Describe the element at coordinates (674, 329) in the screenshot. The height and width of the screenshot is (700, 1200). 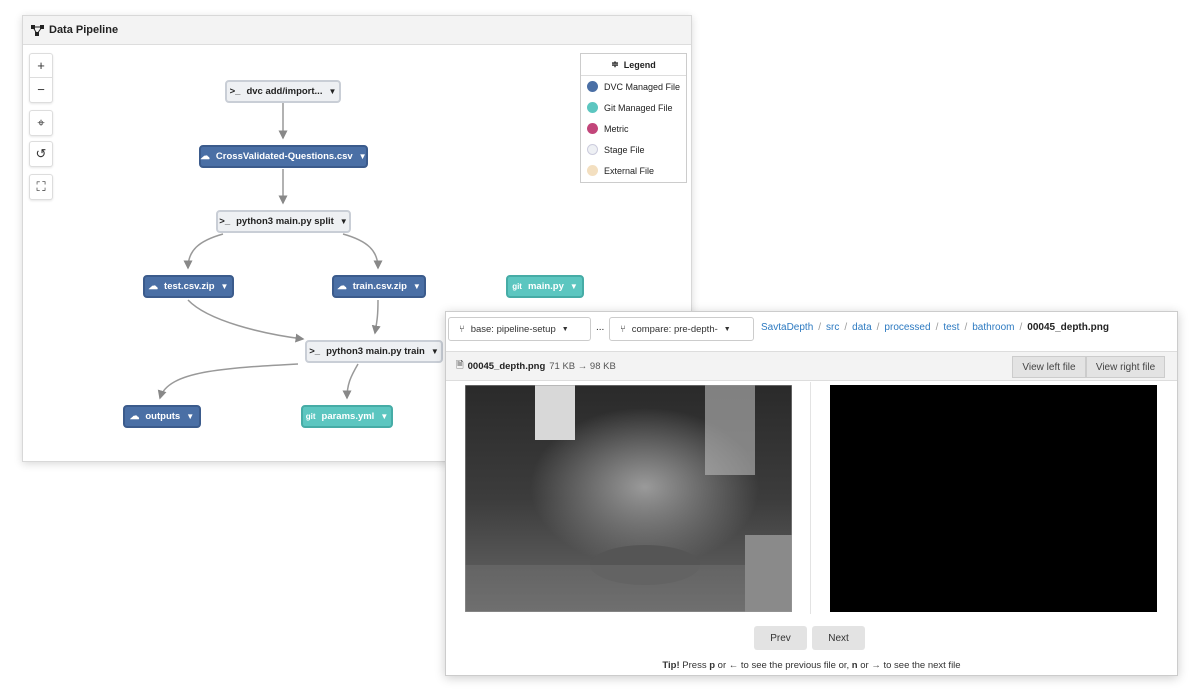
I see `compare-label: compare: pre-depth-` at that location.